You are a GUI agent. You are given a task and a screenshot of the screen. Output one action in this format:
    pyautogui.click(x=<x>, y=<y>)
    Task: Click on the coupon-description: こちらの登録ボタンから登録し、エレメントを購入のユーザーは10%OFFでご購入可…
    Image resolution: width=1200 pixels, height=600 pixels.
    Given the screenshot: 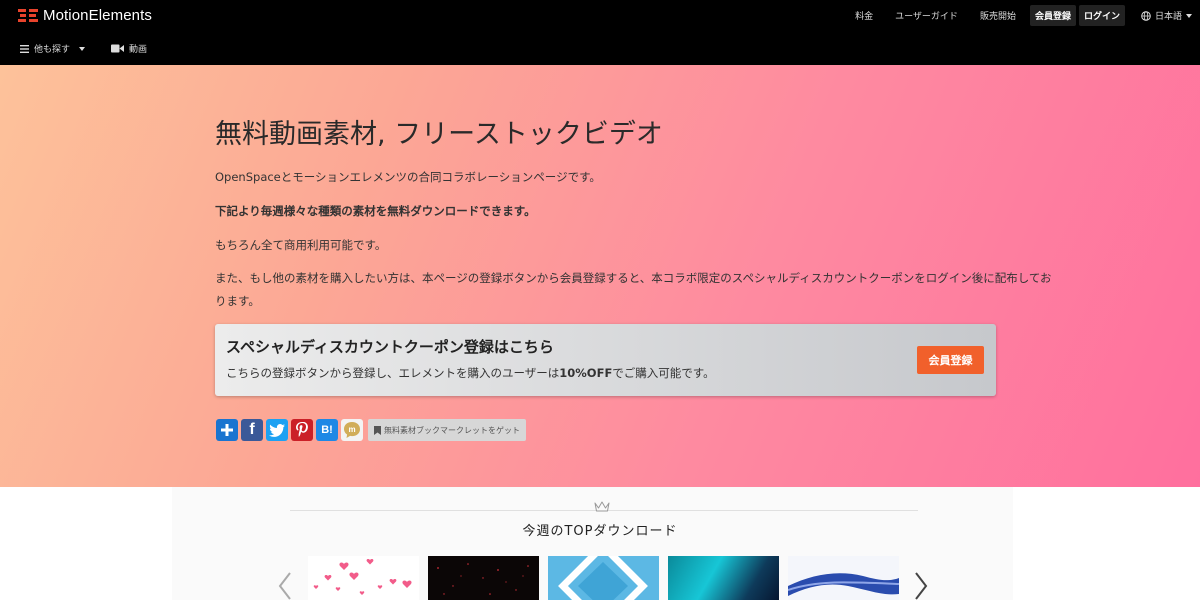 What is the action you would take?
    pyautogui.click(x=470, y=373)
    